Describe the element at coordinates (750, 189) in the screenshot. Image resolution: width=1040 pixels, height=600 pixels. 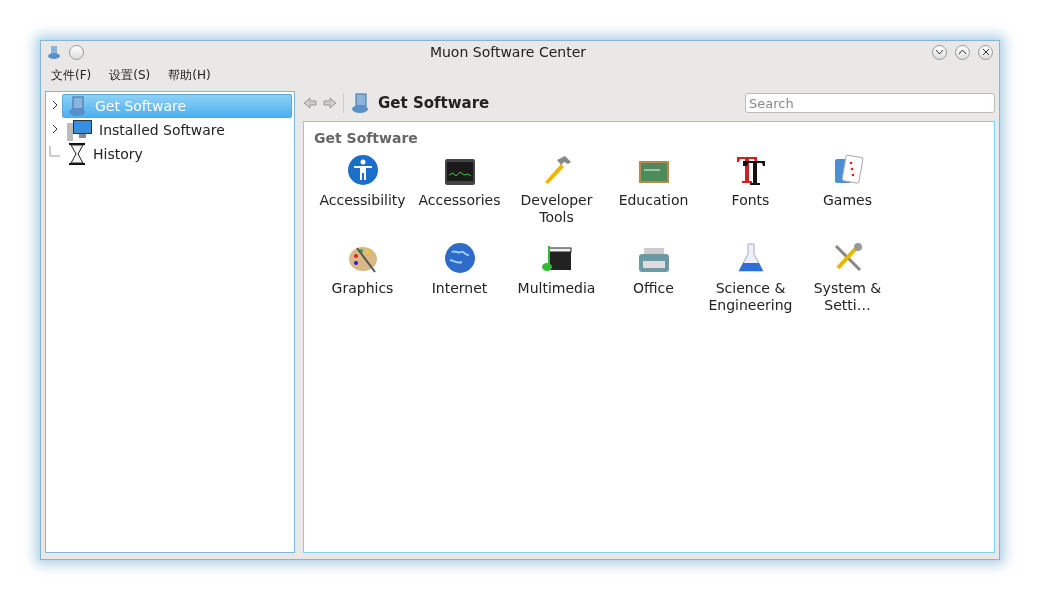
I see `category-button: Fonts` at that location.